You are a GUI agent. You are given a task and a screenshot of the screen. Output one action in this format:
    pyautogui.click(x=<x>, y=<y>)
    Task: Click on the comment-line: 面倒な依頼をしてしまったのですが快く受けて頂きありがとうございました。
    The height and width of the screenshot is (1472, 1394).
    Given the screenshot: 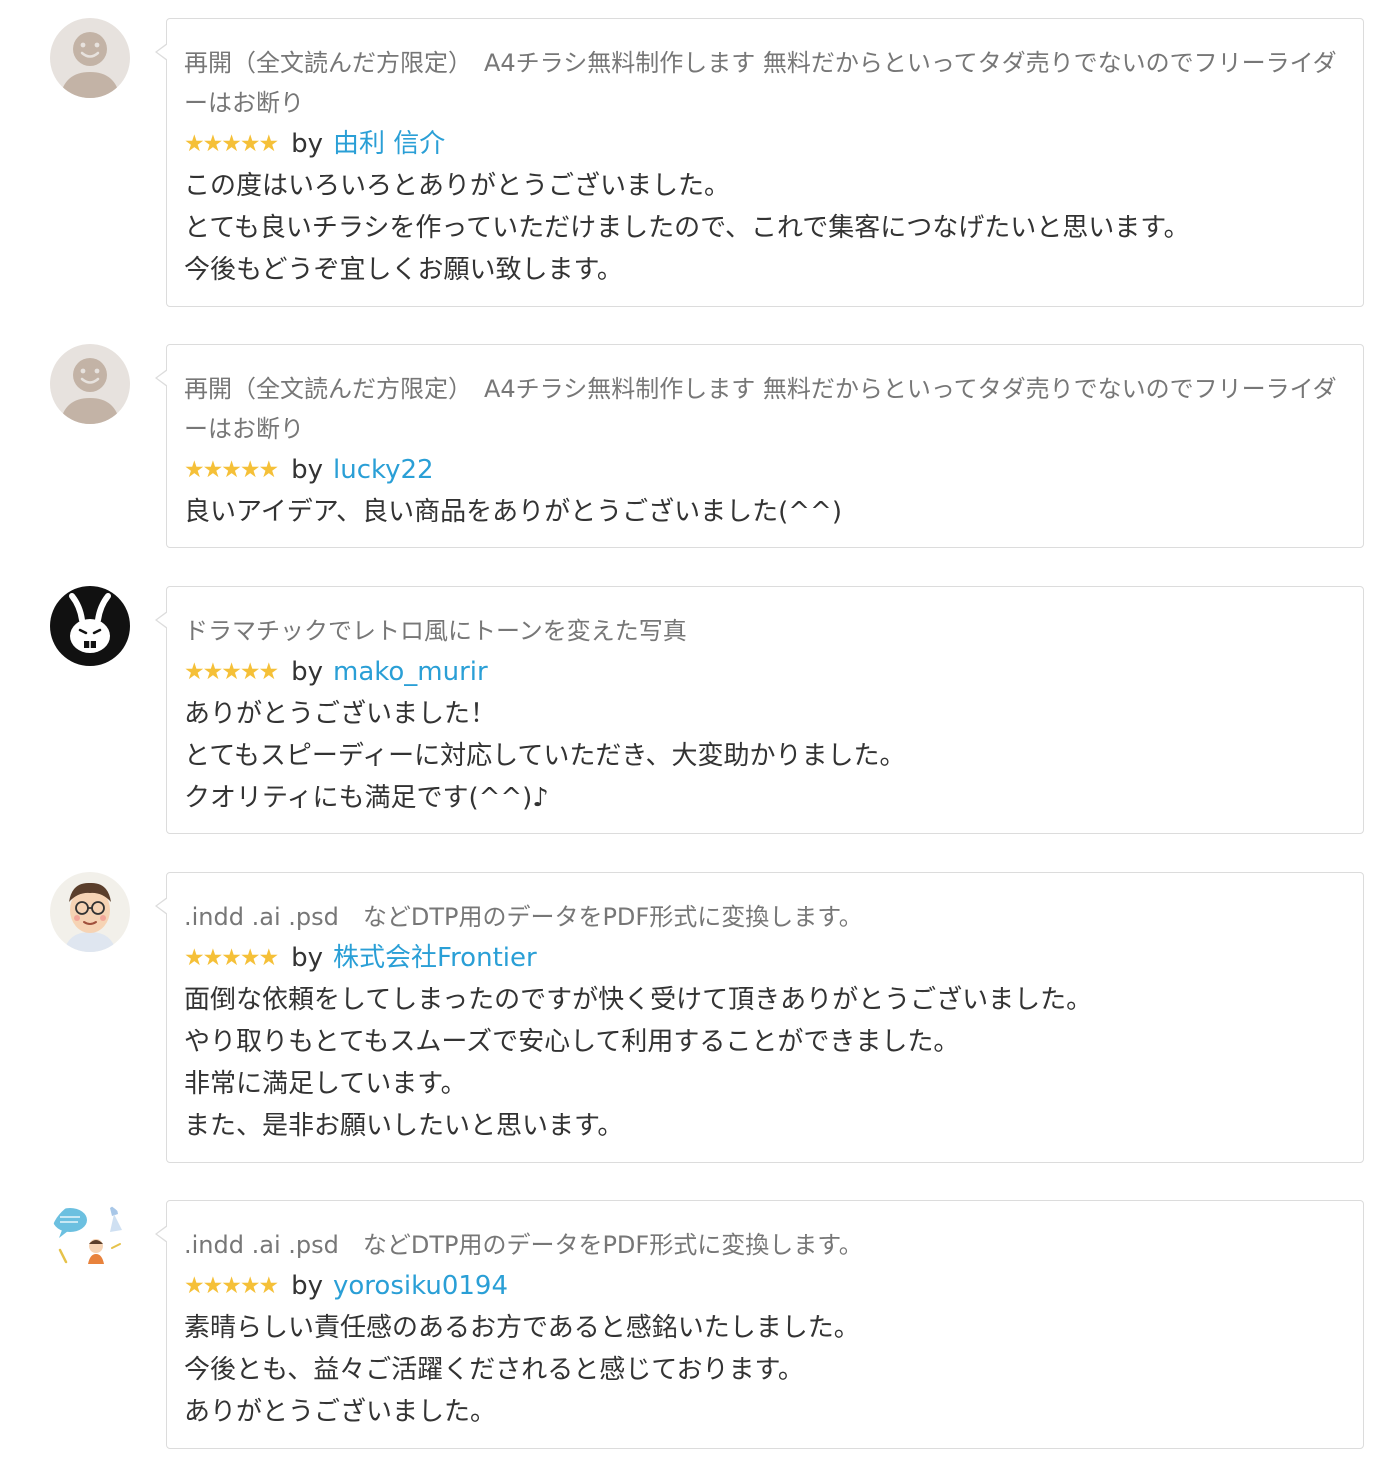 What is the action you would take?
    pyautogui.click(x=638, y=1000)
    